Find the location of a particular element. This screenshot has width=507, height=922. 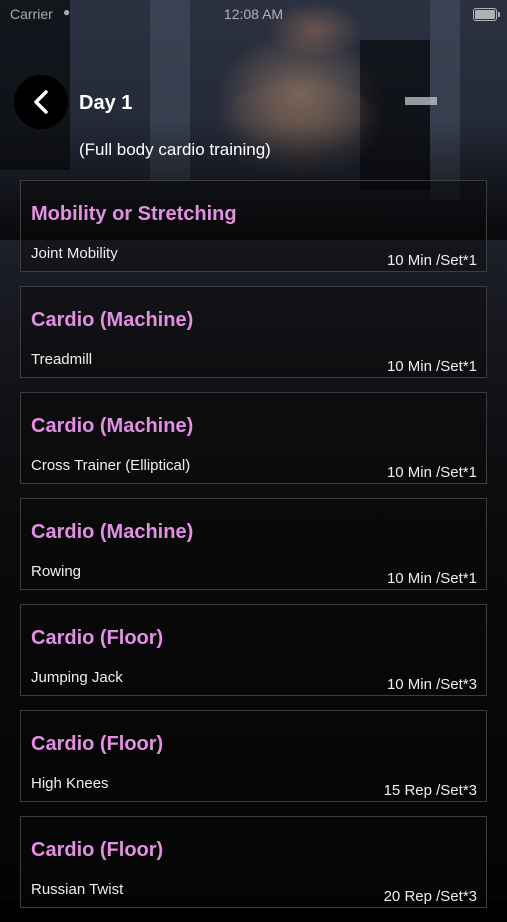

exercise-card: Cardio (Machine) Treadmill 10 Min /Set*1 is located at coordinates (253, 332).